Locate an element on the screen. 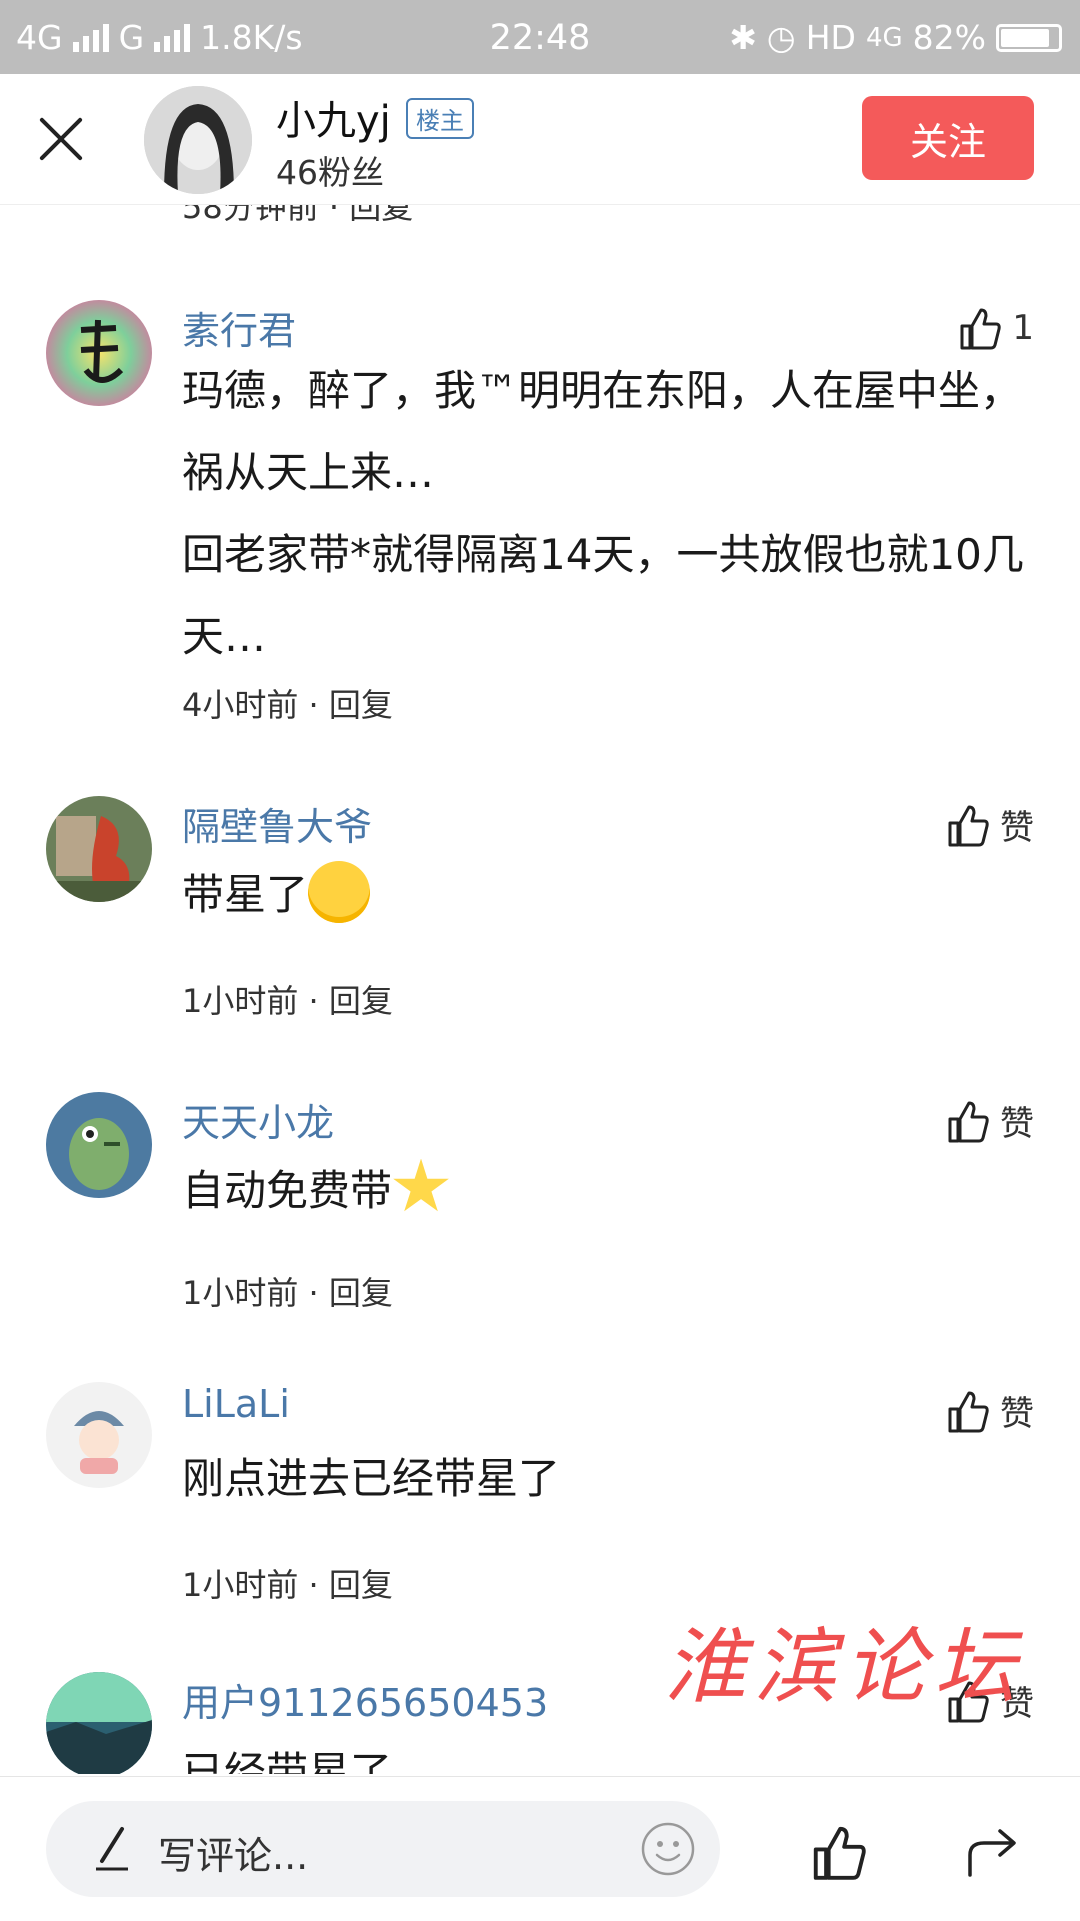 This screenshot has width=1080, height=1921. alarm-icon: ◷ is located at coordinates (781, 37).